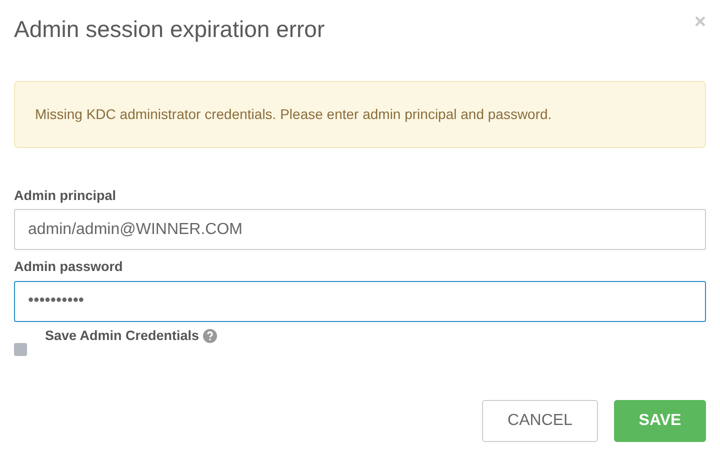  Describe the element at coordinates (66, 196) in the screenshot. I see `field-label: Admin principal` at that location.